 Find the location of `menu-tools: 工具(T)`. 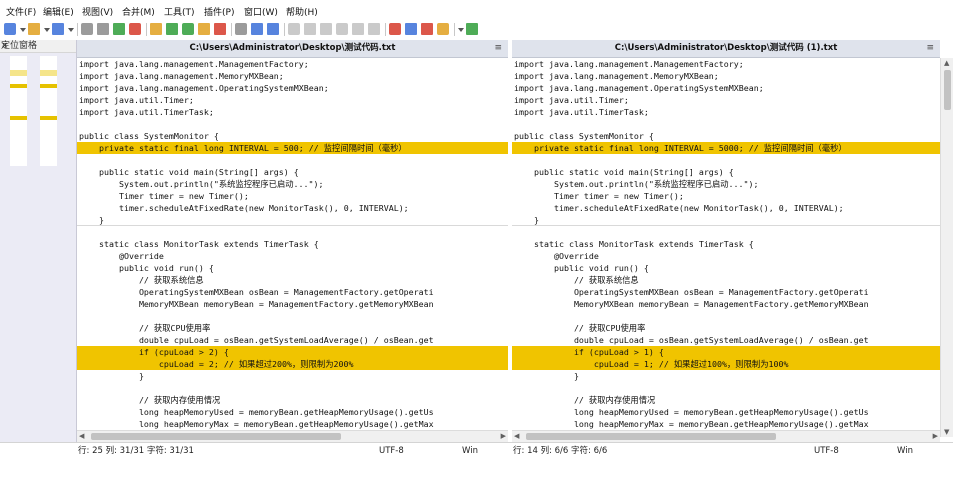

menu-tools: 工具(T) is located at coordinates (179, 13).